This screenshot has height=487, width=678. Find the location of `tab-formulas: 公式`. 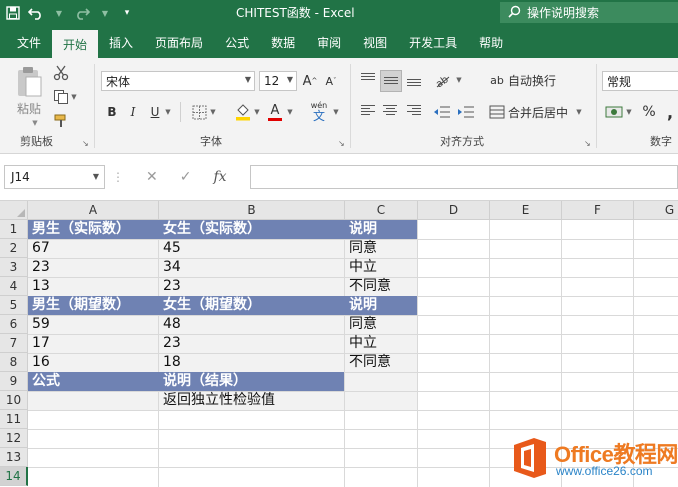

tab-formulas: 公式 is located at coordinates (237, 42).